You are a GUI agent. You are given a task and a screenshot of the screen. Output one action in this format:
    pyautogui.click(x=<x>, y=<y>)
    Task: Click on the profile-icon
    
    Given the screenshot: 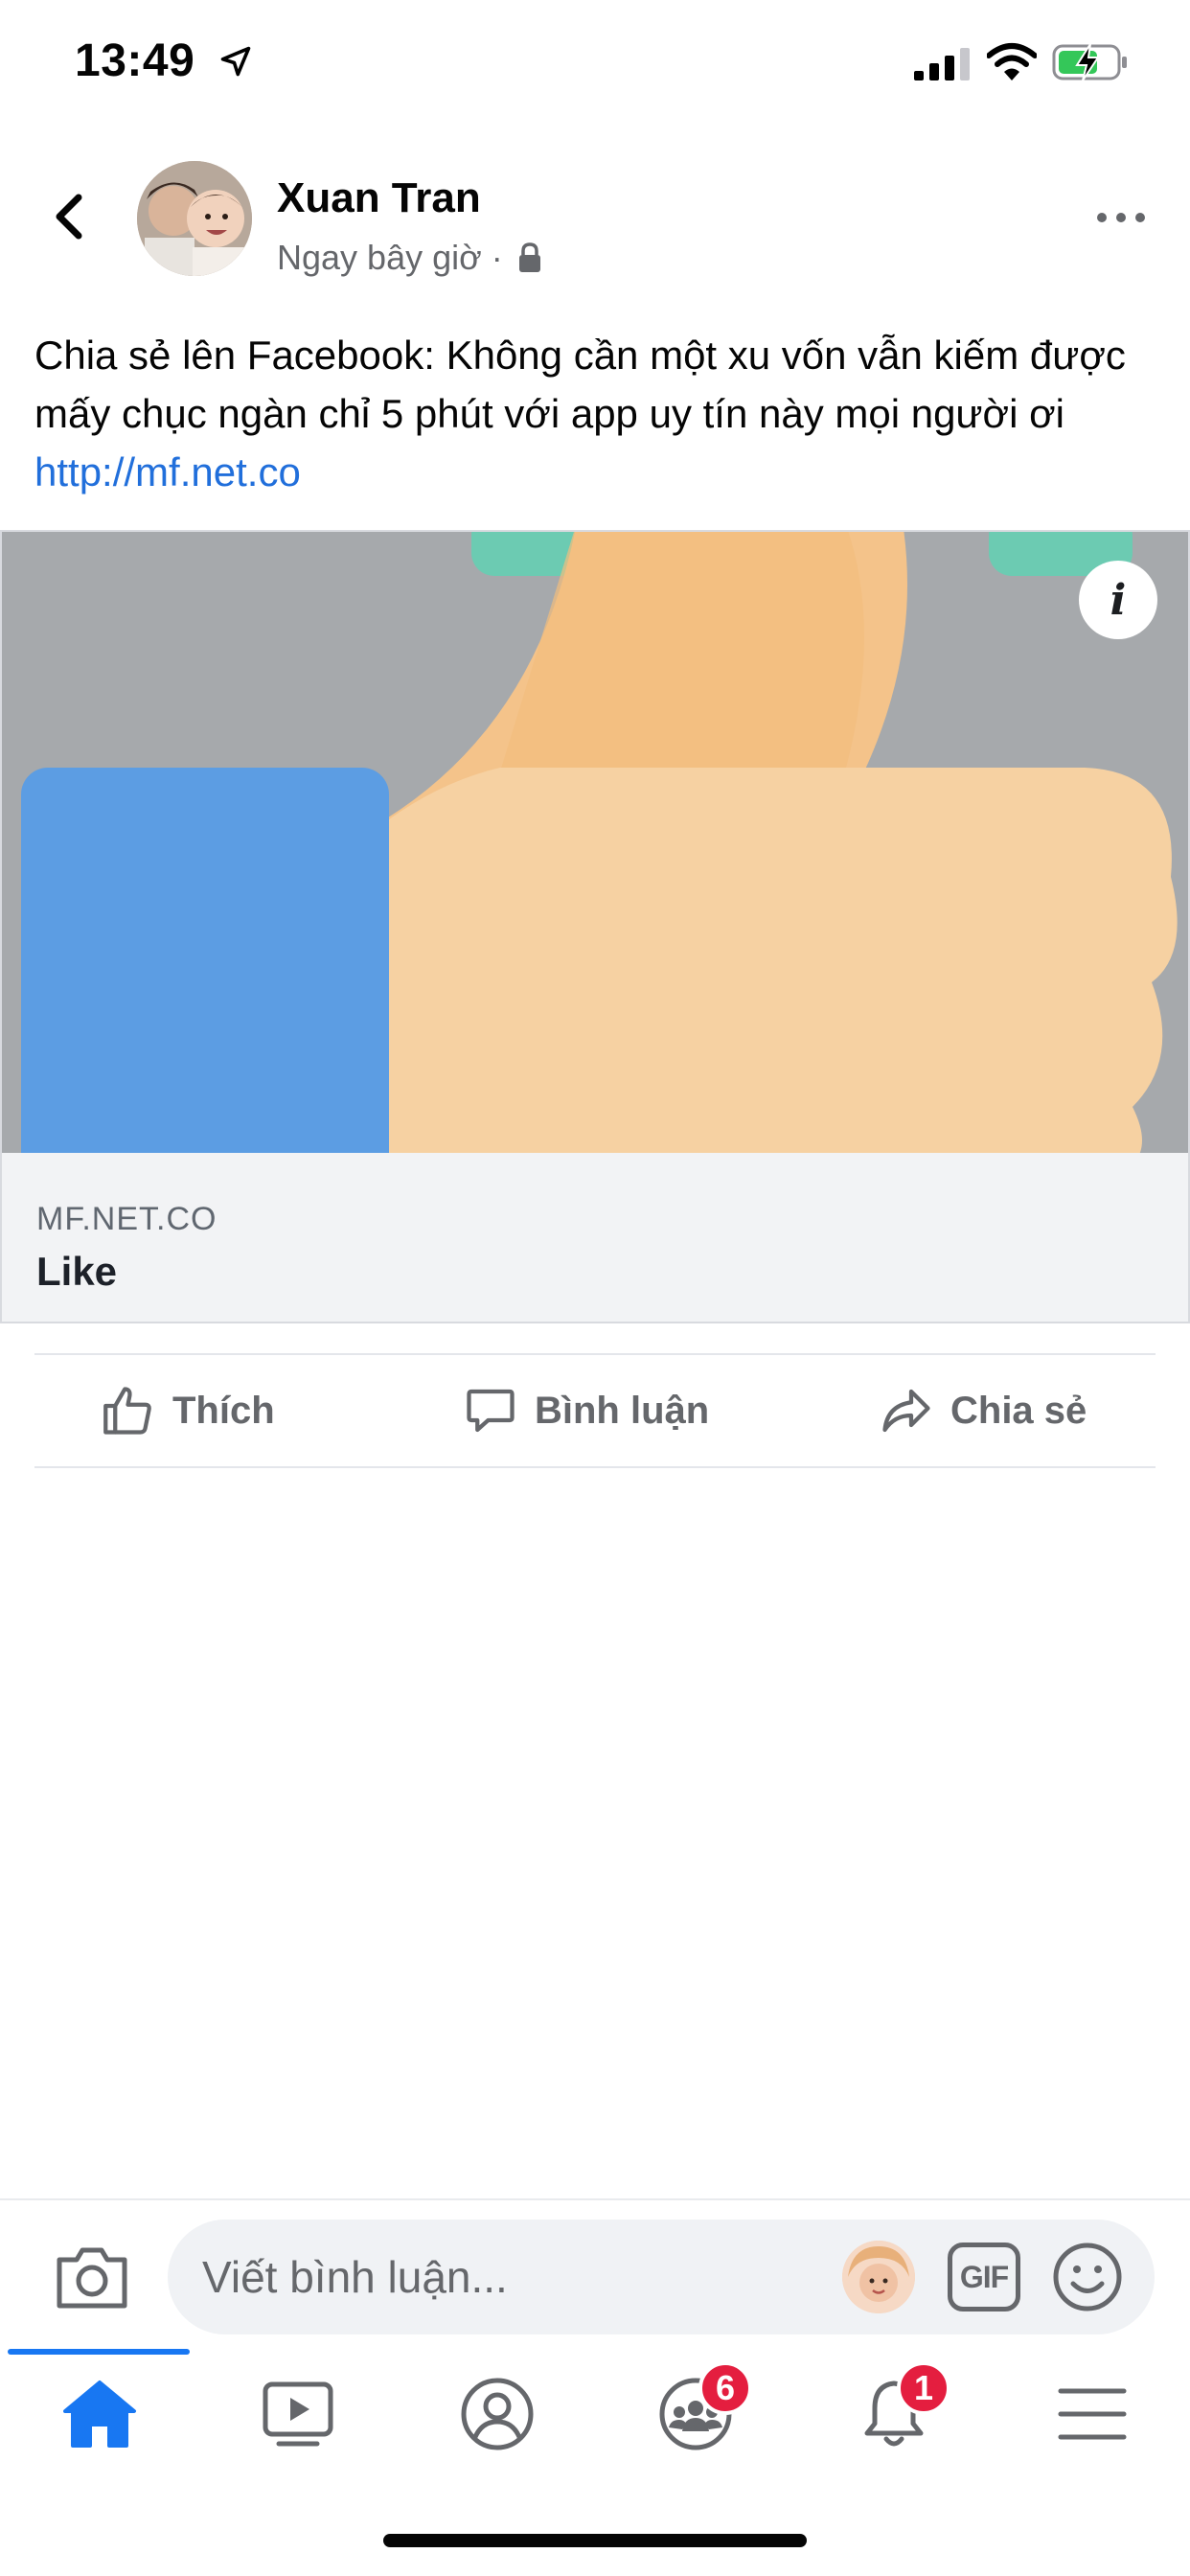 What is the action you would take?
    pyautogui.click(x=498, y=2414)
    